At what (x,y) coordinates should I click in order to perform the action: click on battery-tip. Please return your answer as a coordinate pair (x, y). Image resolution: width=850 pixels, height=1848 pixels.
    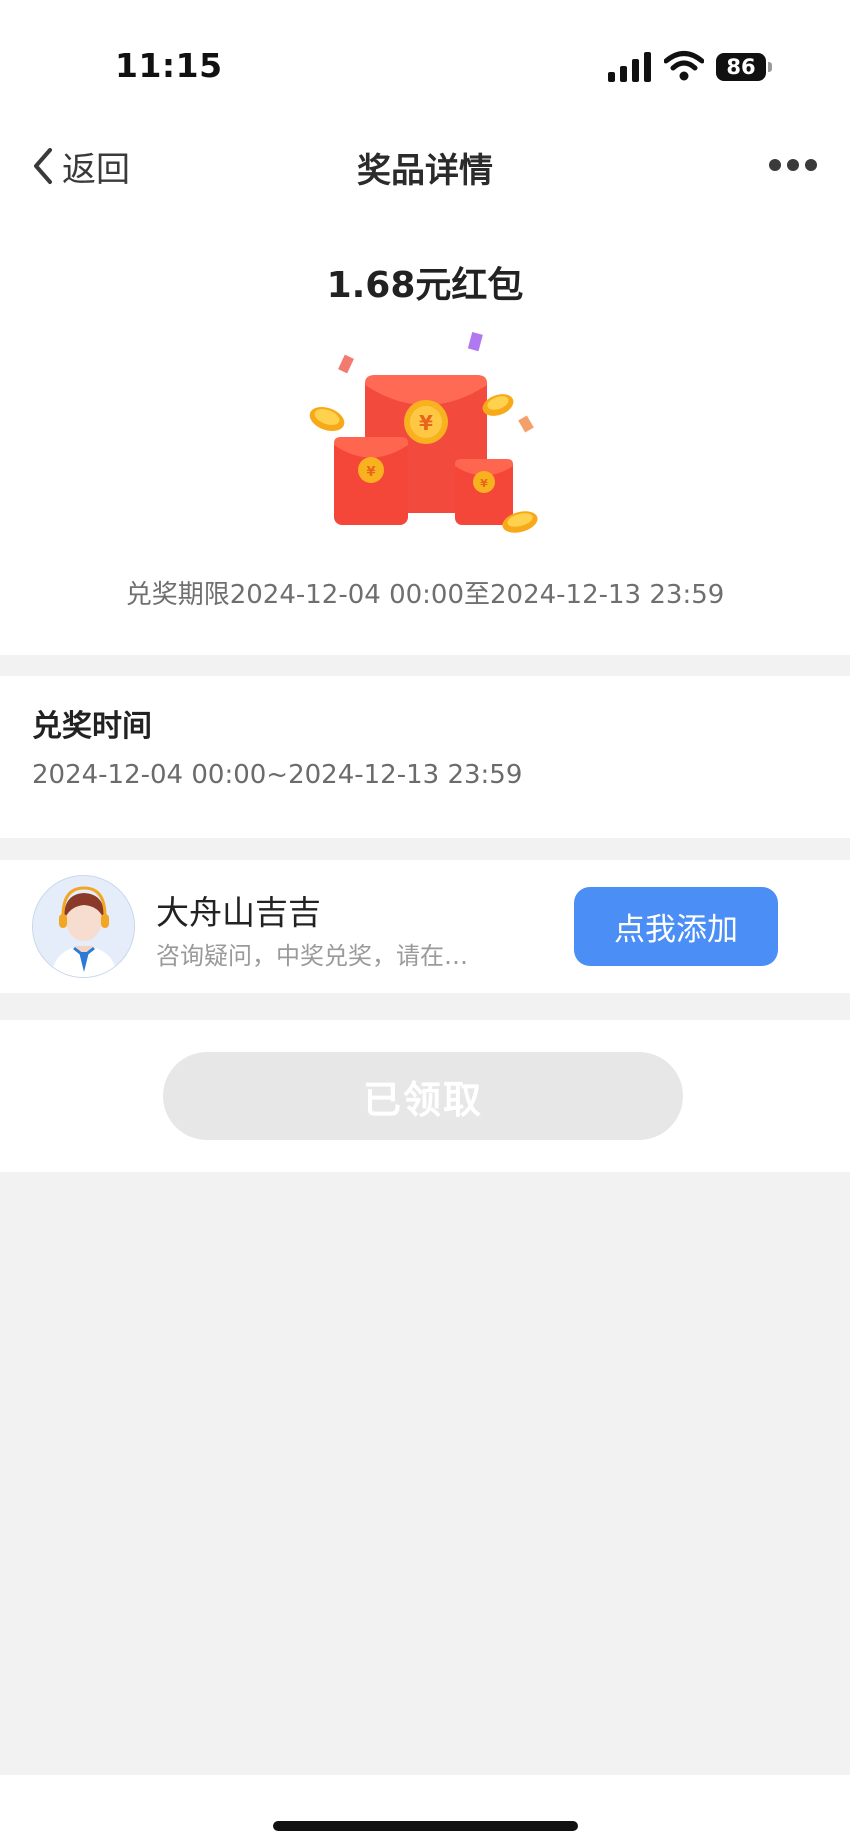
    Looking at the image, I should click on (770, 67).